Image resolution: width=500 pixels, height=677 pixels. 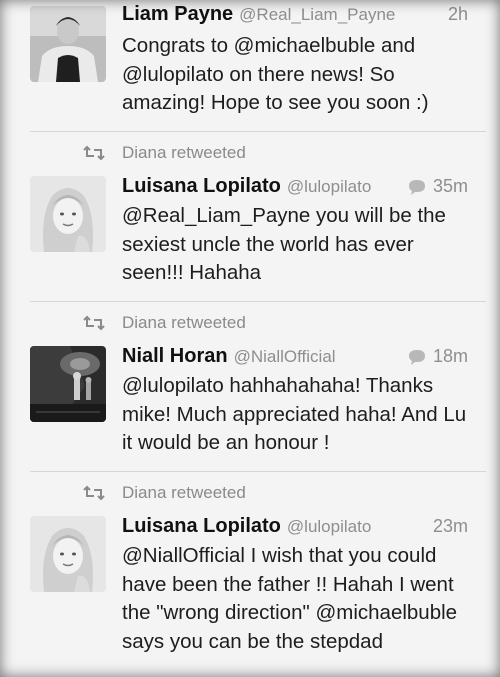 What do you see at coordinates (458, 14) in the screenshot?
I see `tweet-timestamp: 2h` at bounding box center [458, 14].